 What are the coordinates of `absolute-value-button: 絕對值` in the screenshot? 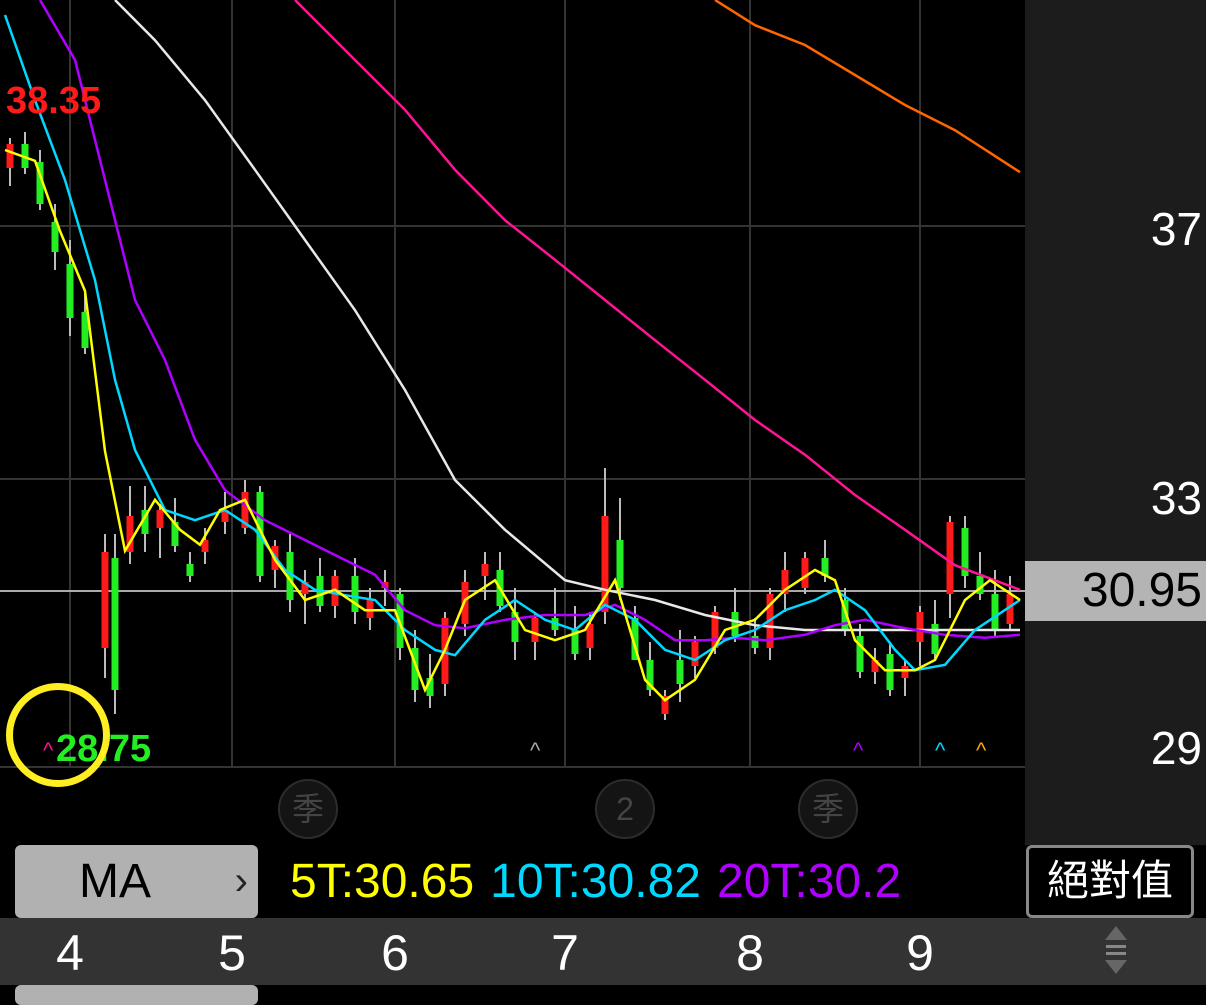 It's located at (1110, 881).